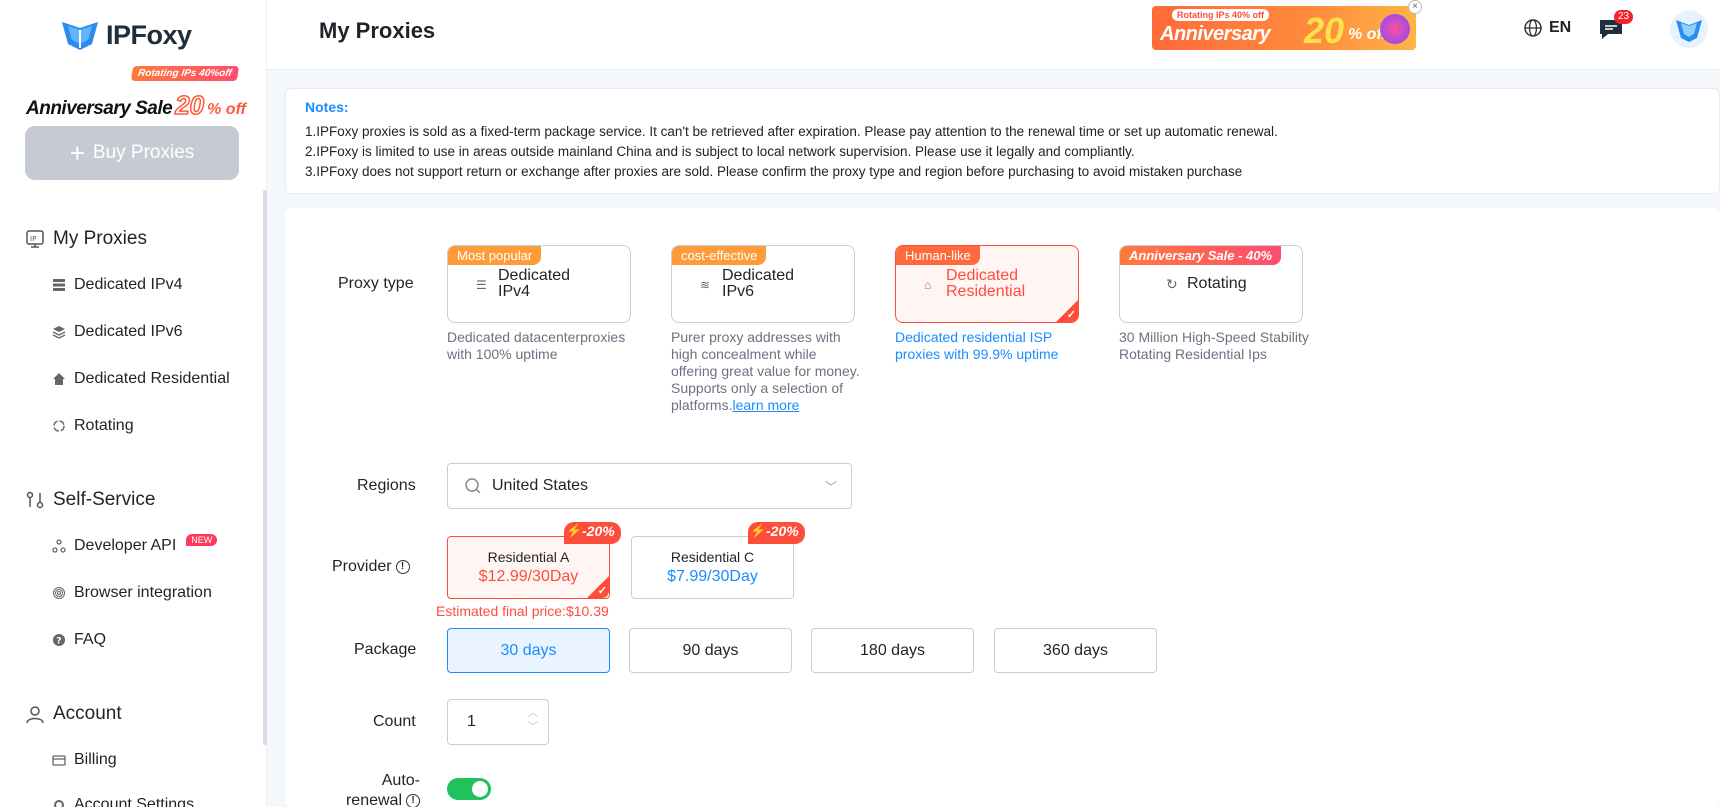 The width and height of the screenshot is (1720, 807). I want to click on sidebar-item-label: Rotating, so click(104, 425).